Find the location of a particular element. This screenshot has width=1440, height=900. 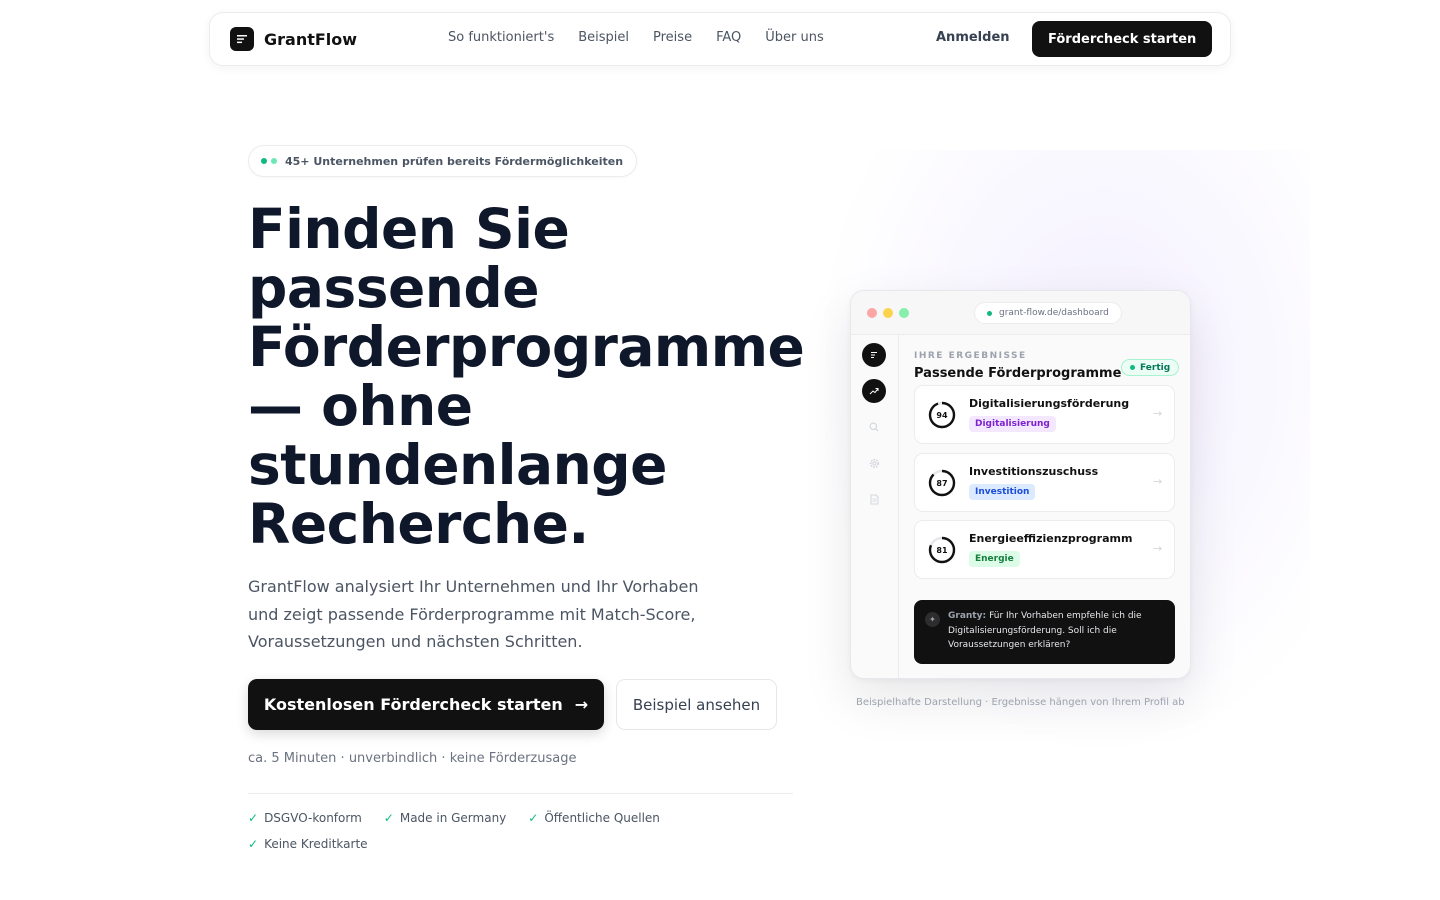

status-badge: Fertig is located at coordinates (1150, 367).